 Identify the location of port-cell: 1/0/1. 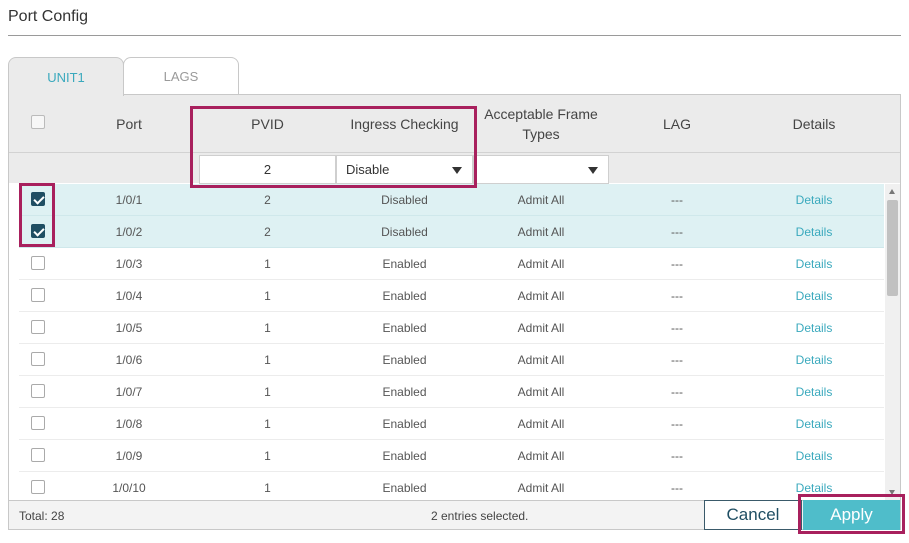
(129, 199).